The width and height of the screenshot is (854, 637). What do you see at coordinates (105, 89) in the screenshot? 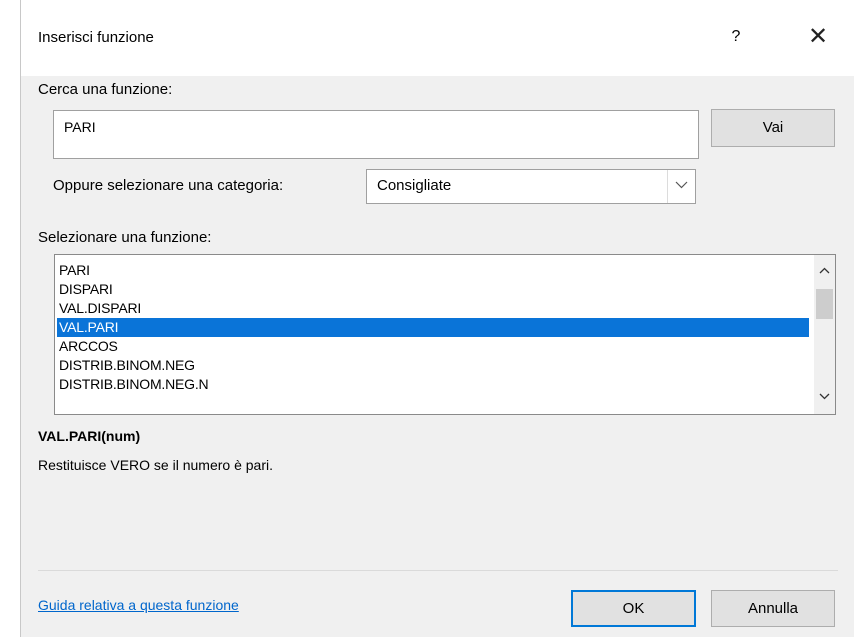
I see `search-label: Cerca una funzione:` at bounding box center [105, 89].